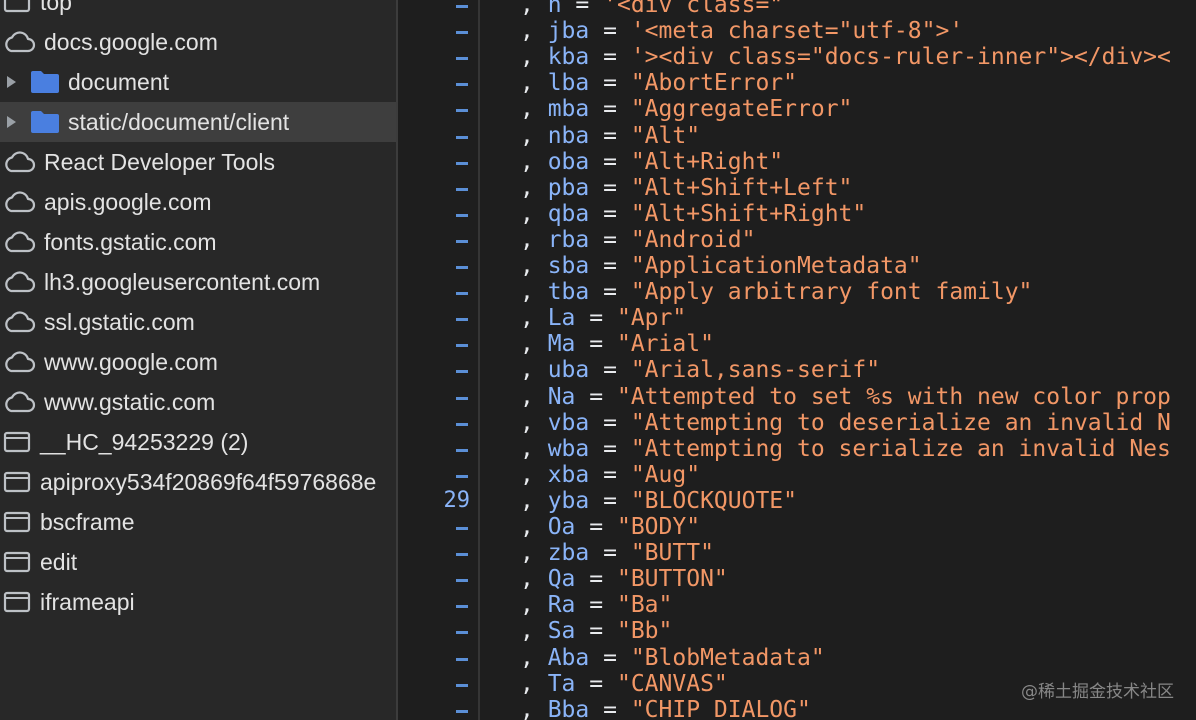 The image size is (1196, 720). Describe the element at coordinates (741, 109) in the screenshot. I see `string-token: "AggregateError"` at that location.